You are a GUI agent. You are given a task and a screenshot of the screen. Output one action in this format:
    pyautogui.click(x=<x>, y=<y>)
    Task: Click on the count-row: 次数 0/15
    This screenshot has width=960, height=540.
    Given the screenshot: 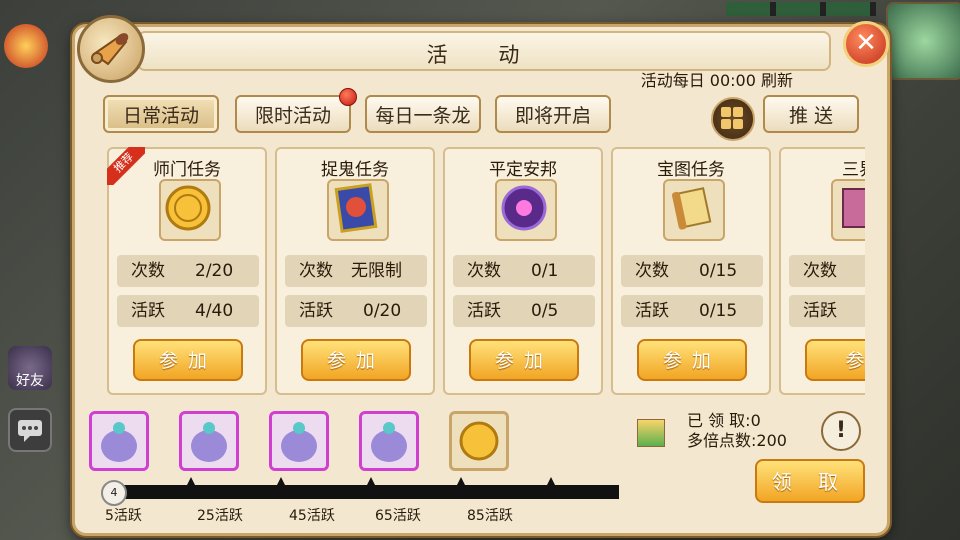 What is the action you would take?
    pyautogui.click(x=692, y=271)
    